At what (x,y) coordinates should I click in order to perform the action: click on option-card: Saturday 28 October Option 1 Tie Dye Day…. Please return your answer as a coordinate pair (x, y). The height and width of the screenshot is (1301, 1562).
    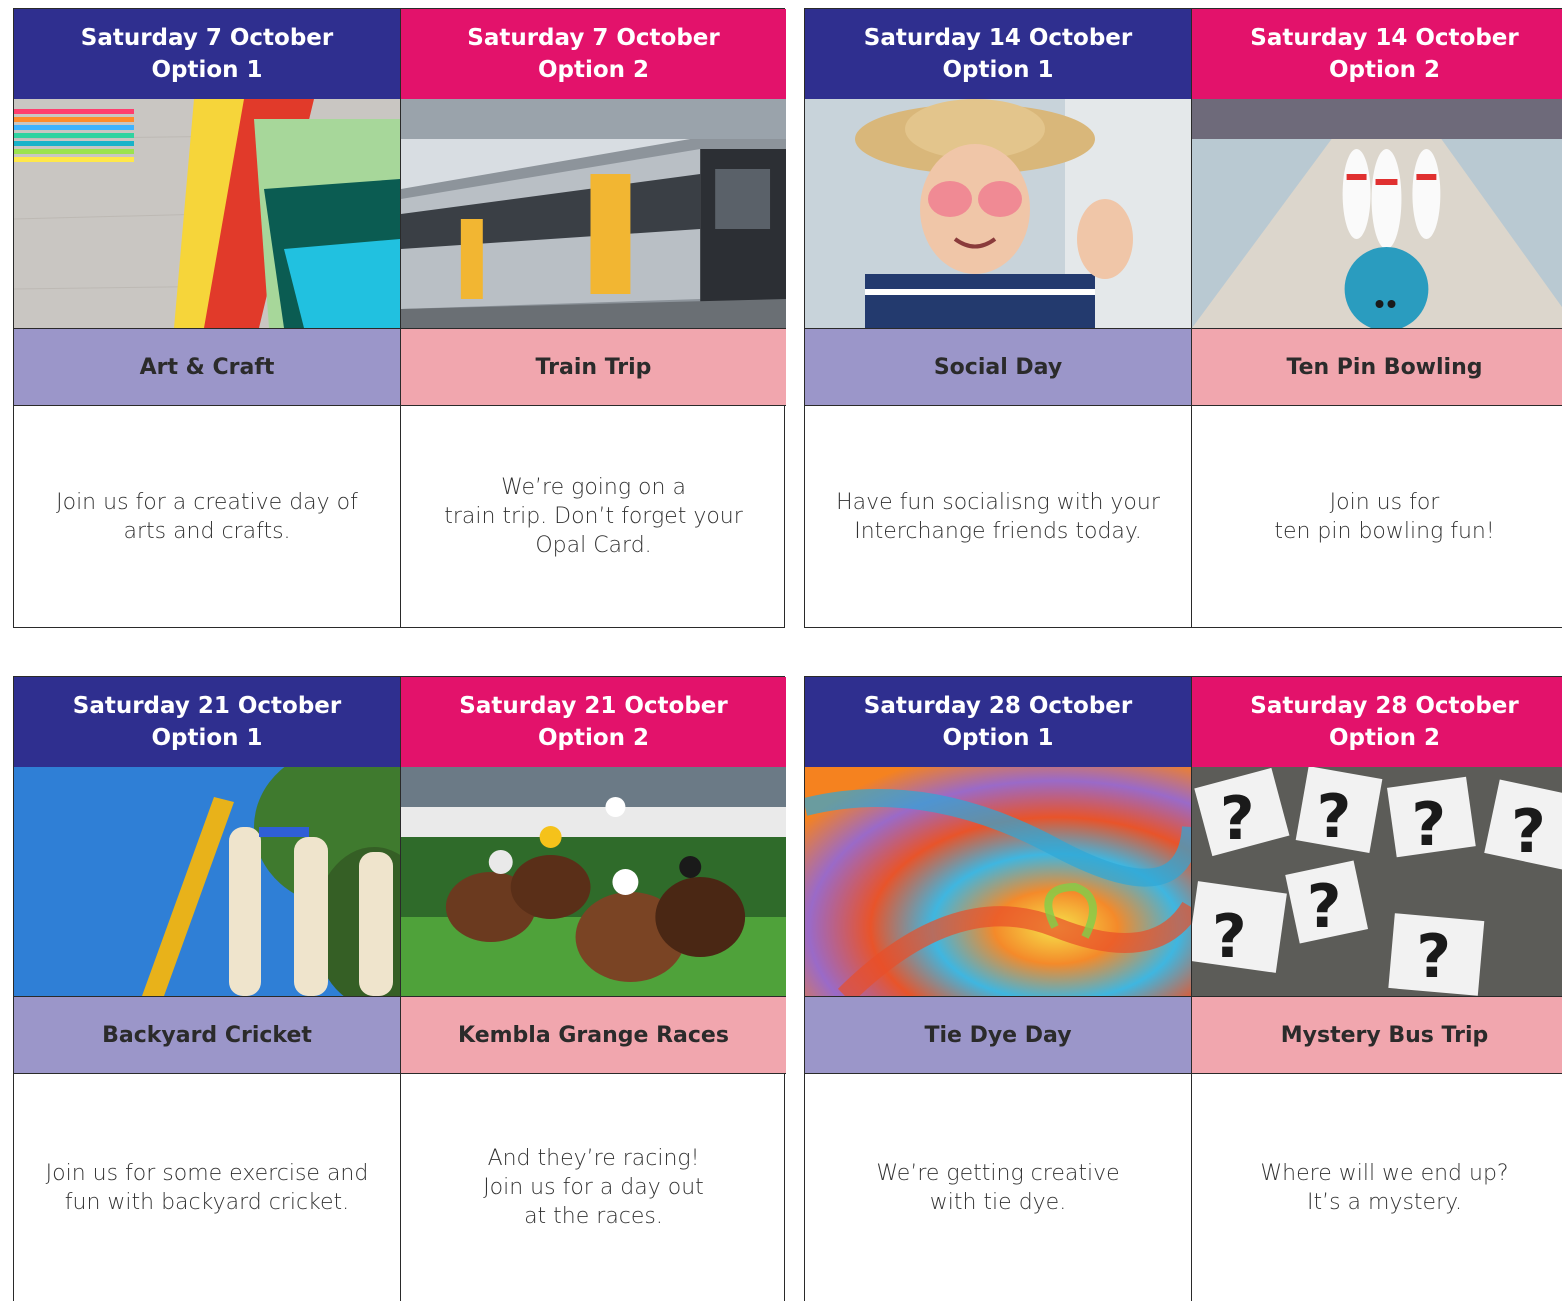
    Looking at the image, I should click on (998, 989).